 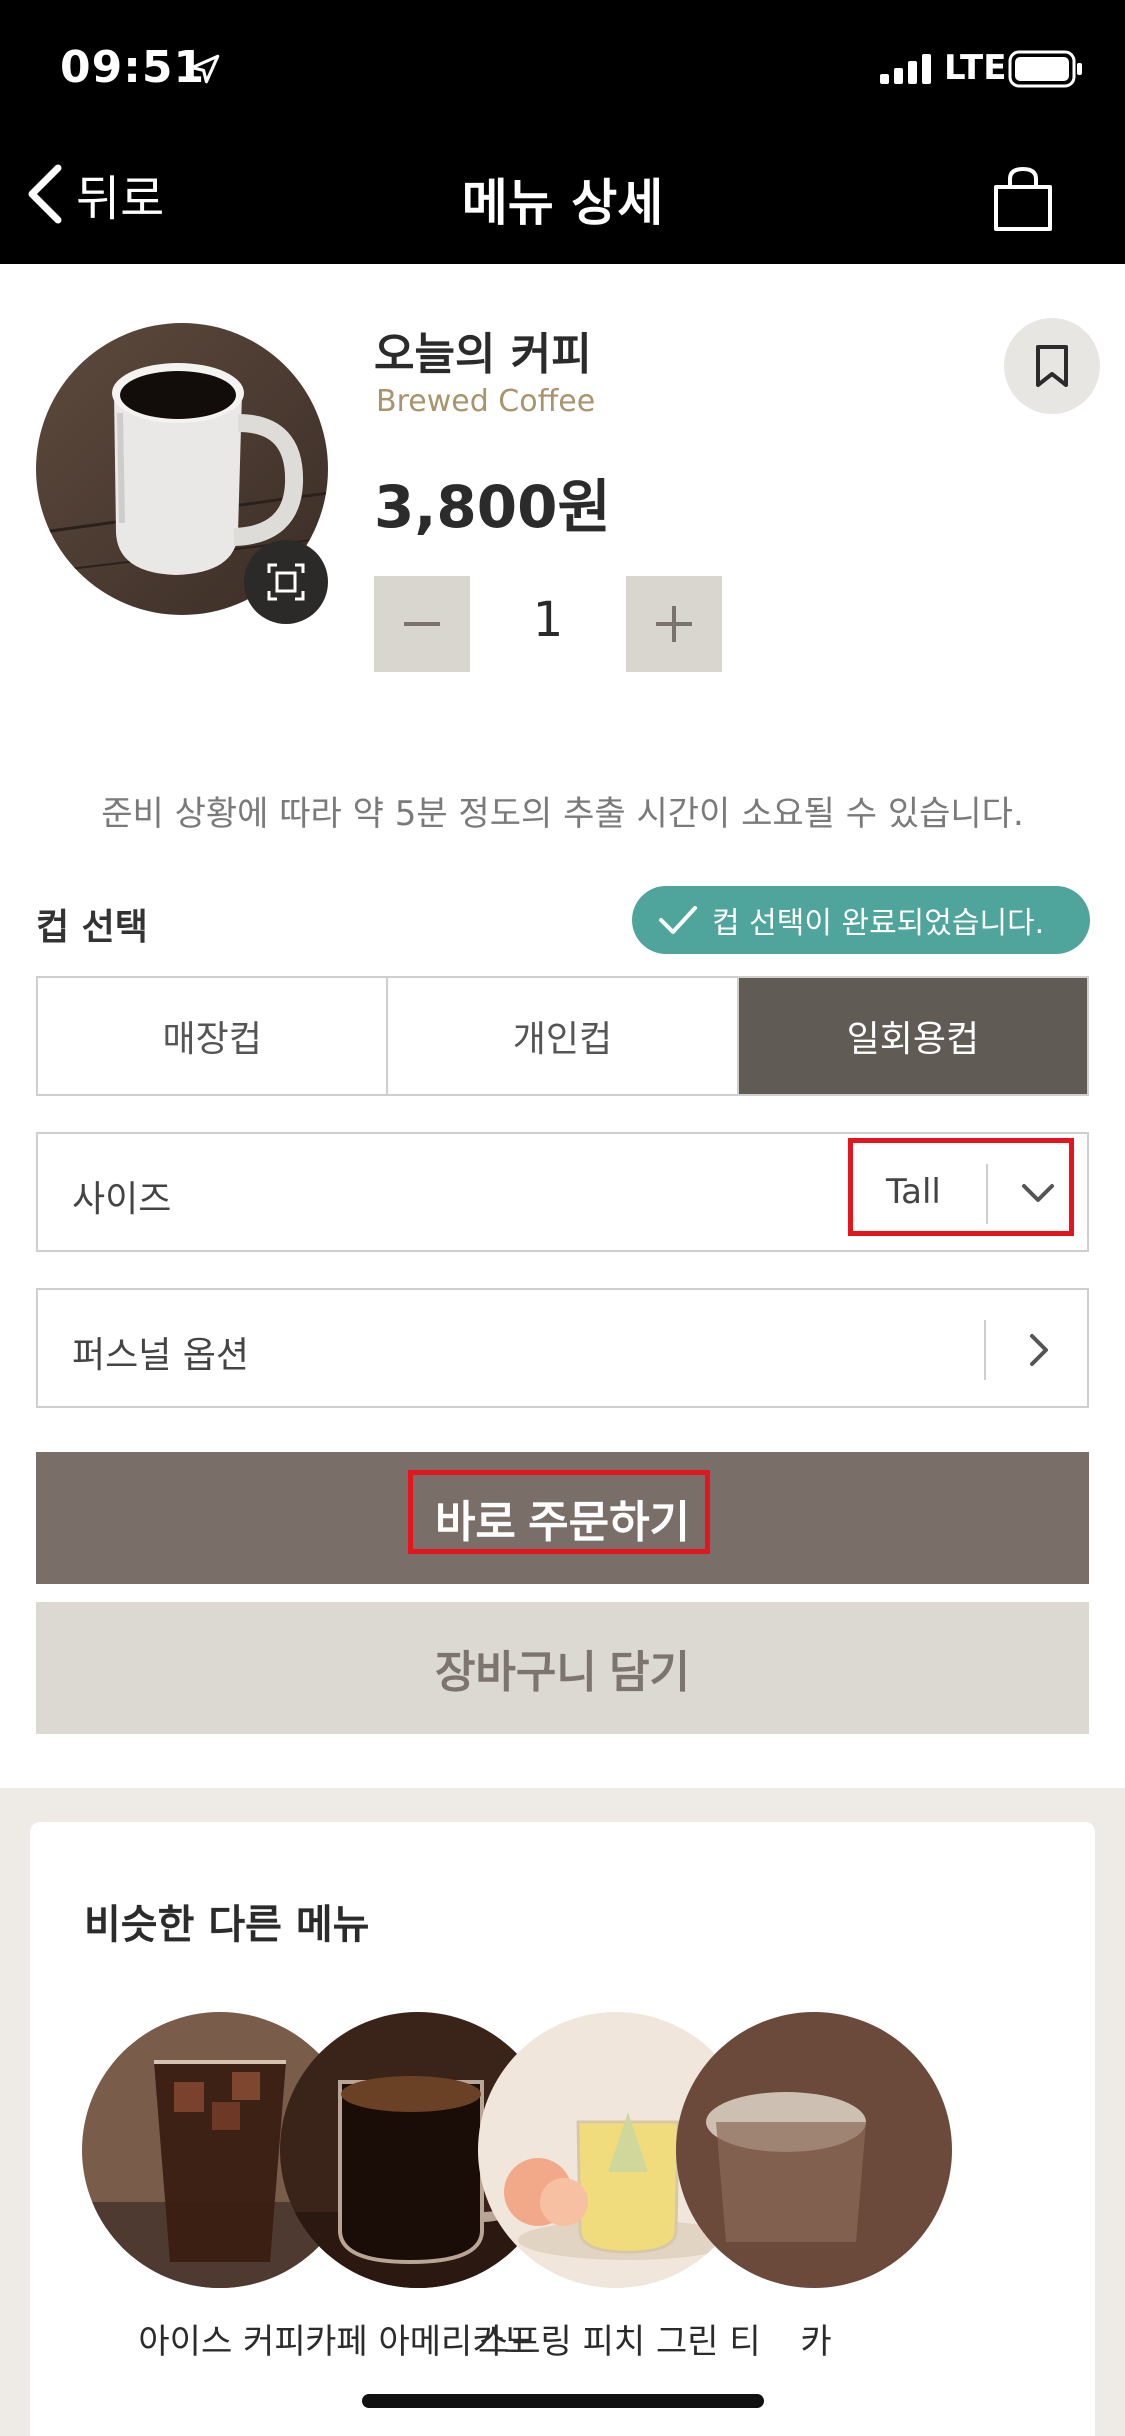 What do you see at coordinates (122, 1199) in the screenshot?
I see `size-label: 사이즈` at bounding box center [122, 1199].